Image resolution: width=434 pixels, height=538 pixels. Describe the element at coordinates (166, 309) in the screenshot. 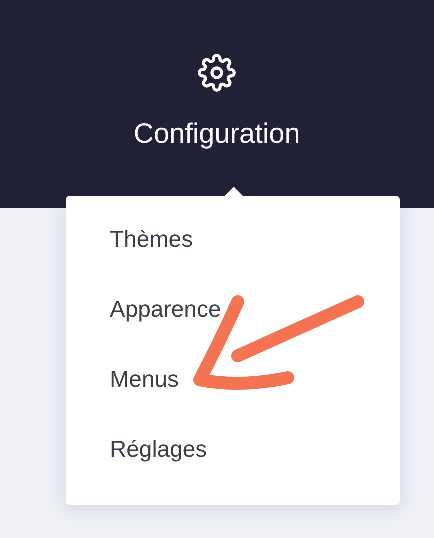

I see `menu-item: Apparence` at that location.